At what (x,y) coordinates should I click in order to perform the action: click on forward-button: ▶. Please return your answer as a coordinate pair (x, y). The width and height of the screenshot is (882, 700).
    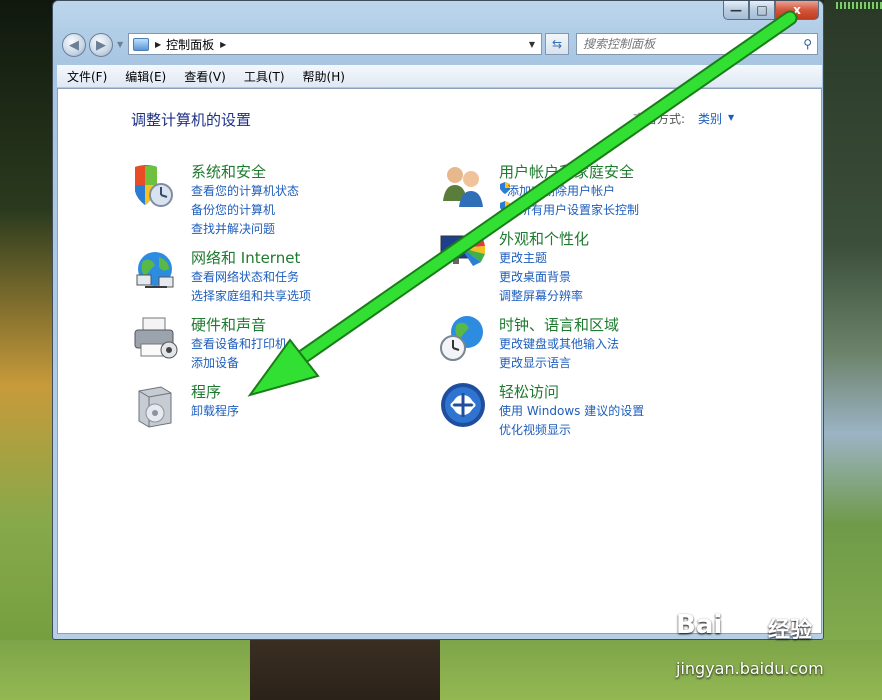
    Looking at the image, I should click on (101, 45).